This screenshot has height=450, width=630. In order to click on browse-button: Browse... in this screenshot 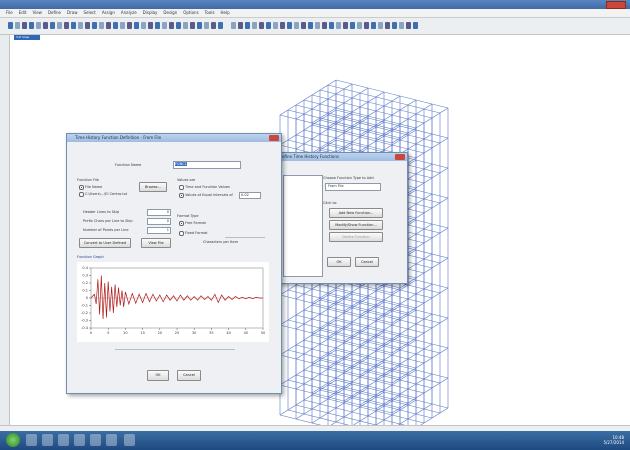, I will do `click(153, 187)`.